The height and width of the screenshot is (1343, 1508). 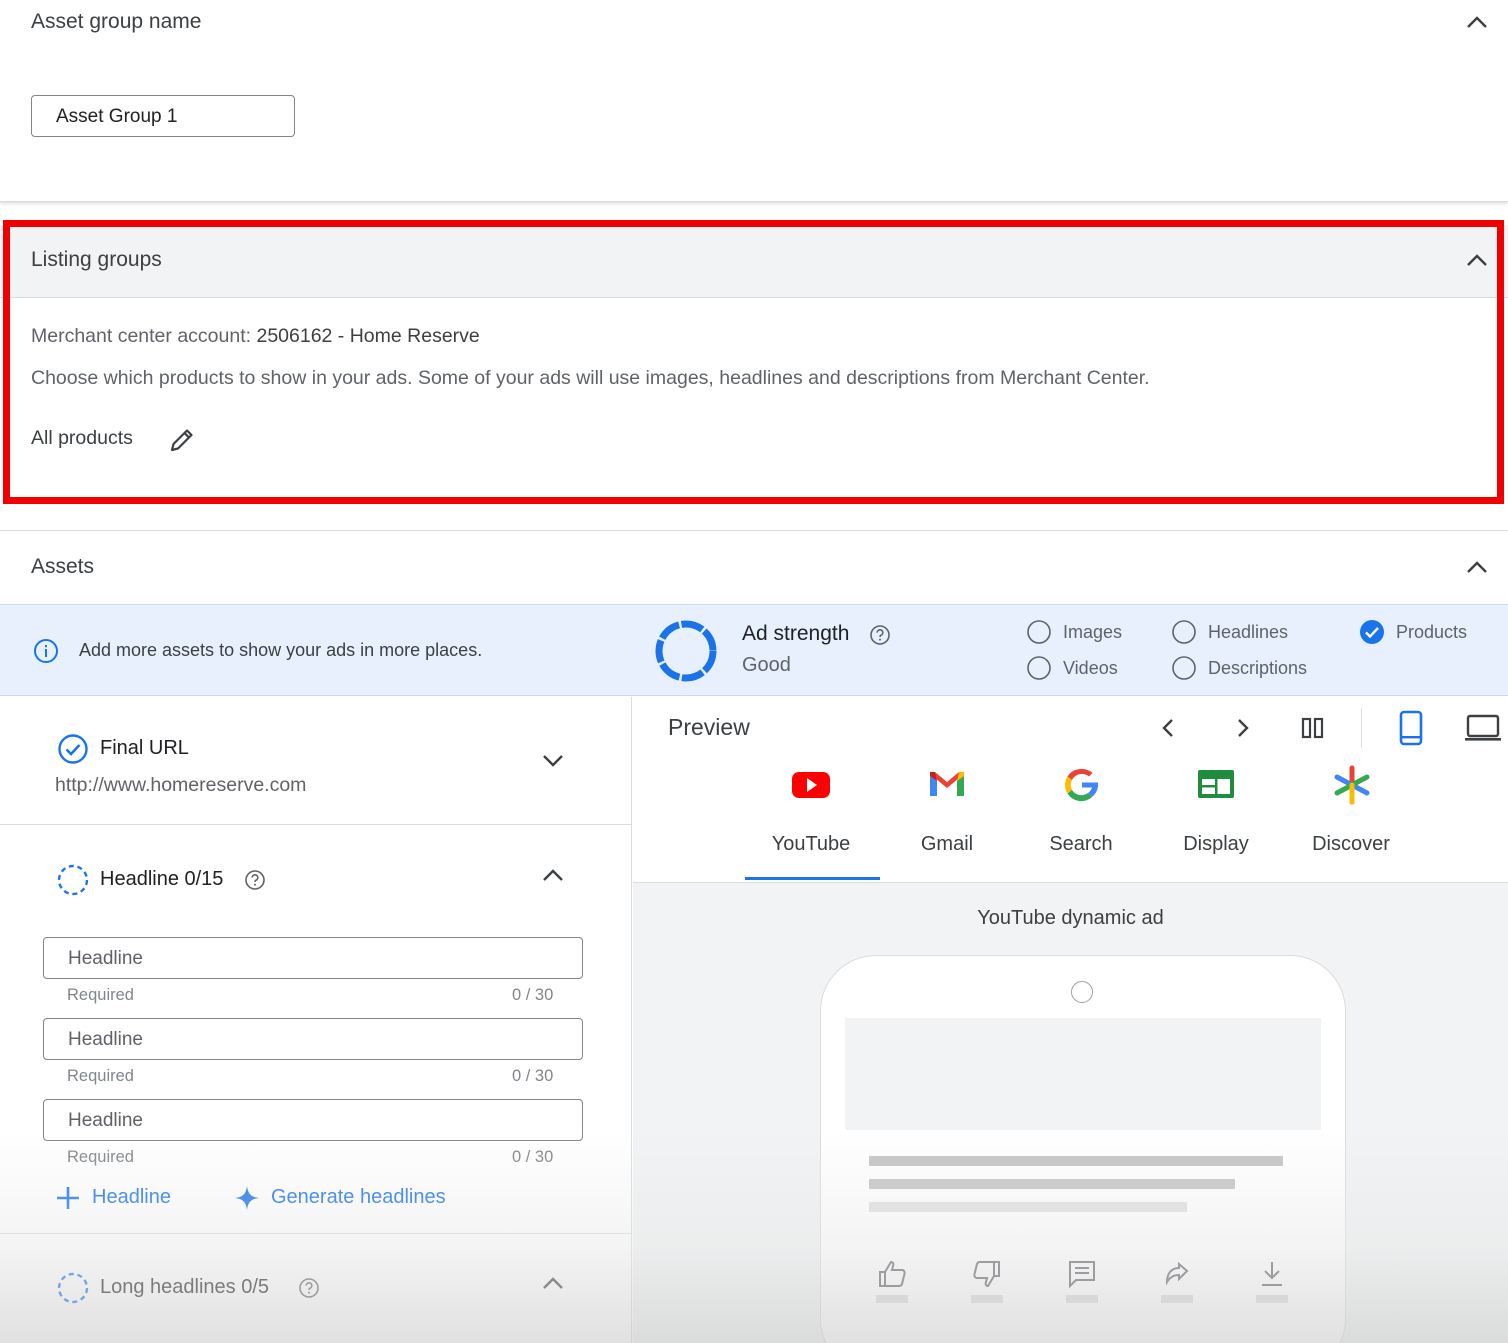 I want to click on checklist-item-products: Products, so click(x=1432, y=632).